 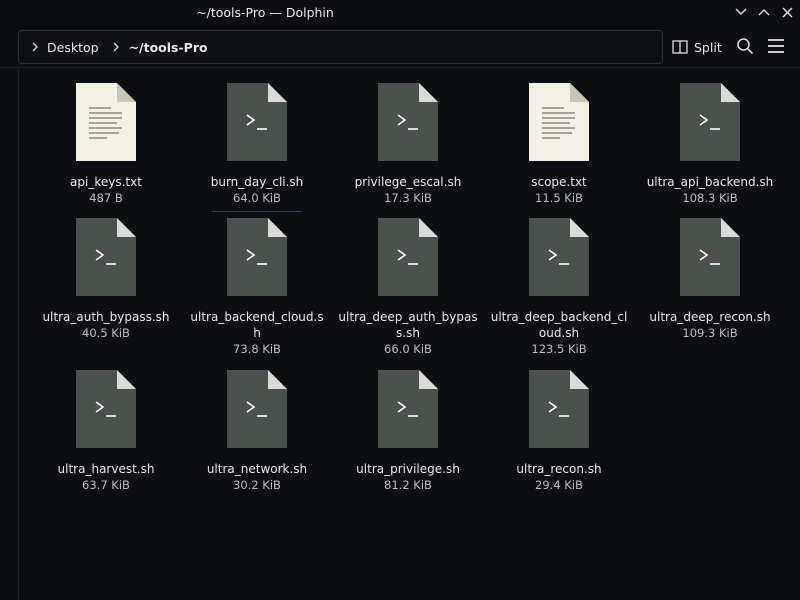 What do you see at coordinates (168, 47) in the screenshot?
I see `breadcrumb-item-current: ~/tools-Pro` at bounding box center [168, 47].